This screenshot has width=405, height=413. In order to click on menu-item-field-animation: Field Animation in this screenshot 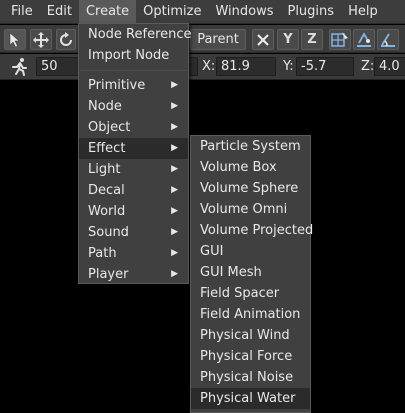, I will do `click(250, 314)`.